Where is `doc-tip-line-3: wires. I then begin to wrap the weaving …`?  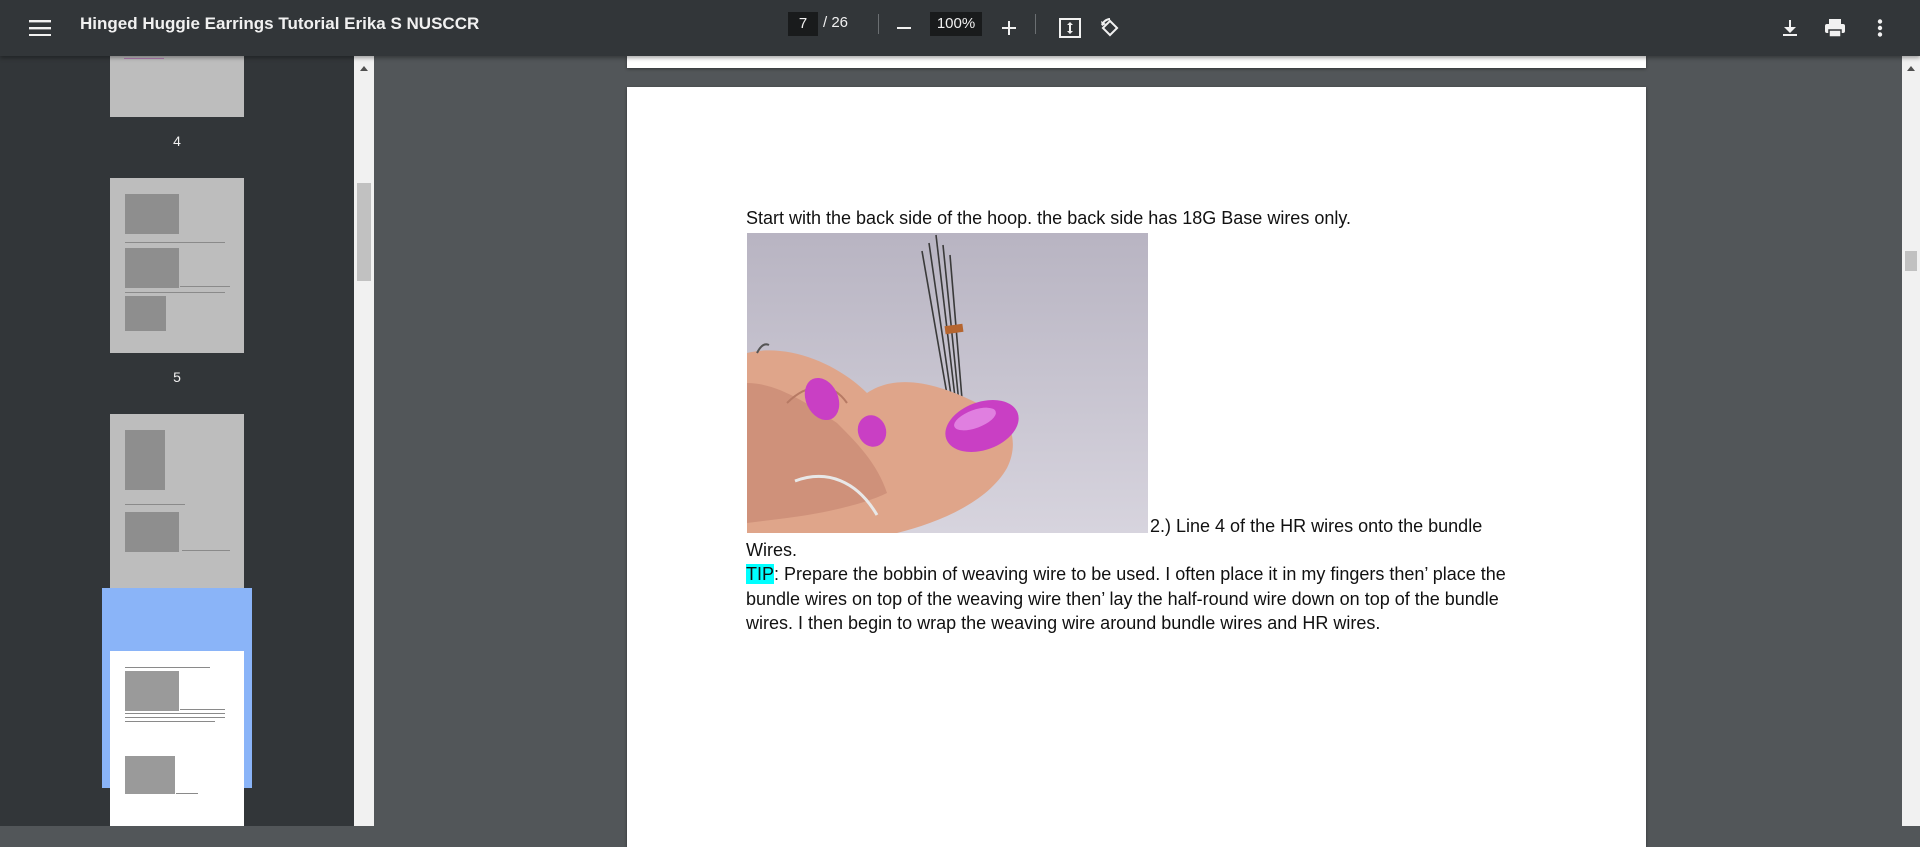 doc-tip-line-3: wires. I then begin to wrap the weaving … is located at coordinates (1063, 623).